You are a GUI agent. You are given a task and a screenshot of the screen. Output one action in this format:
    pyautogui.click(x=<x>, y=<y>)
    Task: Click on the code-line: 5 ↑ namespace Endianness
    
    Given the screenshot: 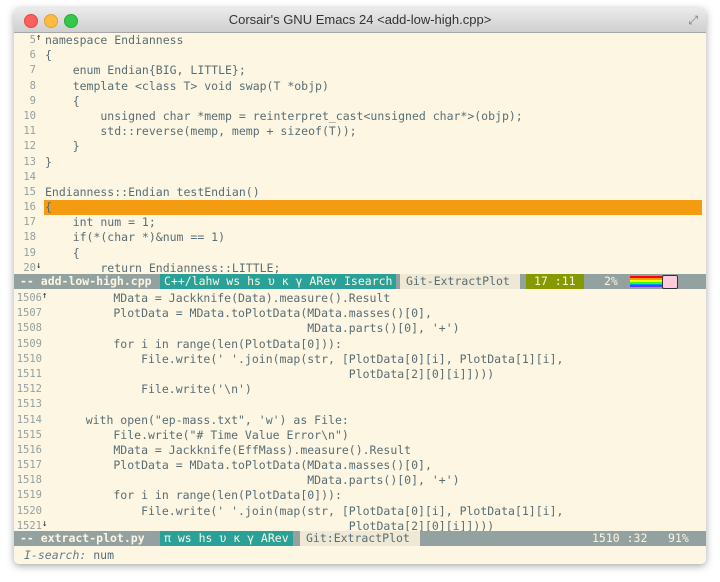 What is the action you would take?
    pyautogui.click(x=360, y=40)
    